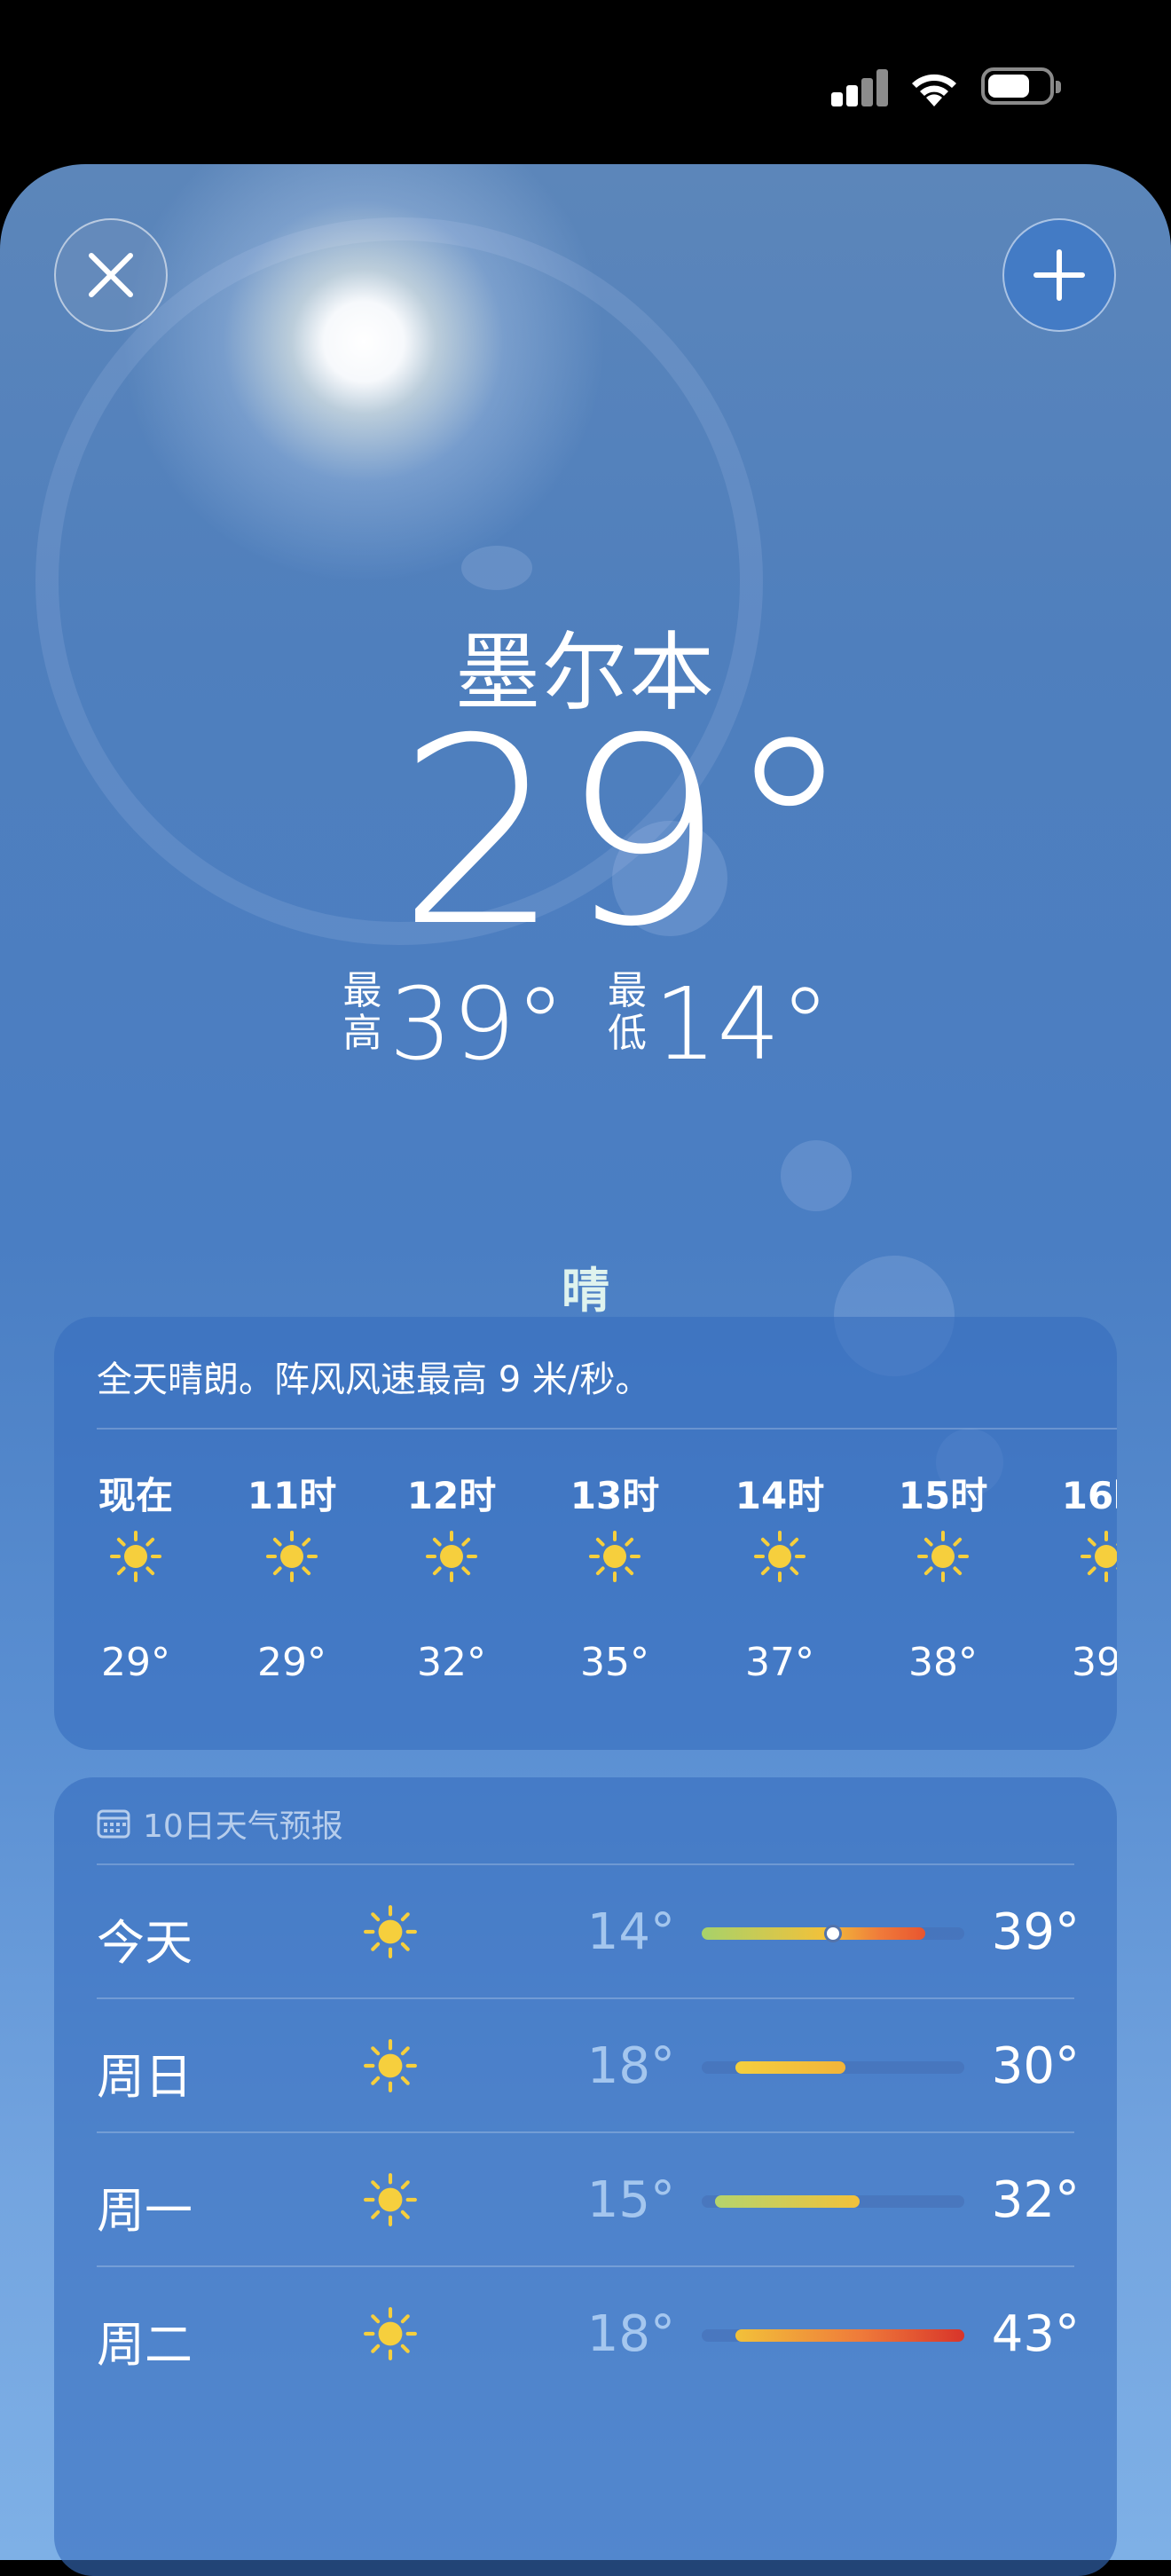  I want to click on day-high-temperature: 30°, so click(1035, 2066).